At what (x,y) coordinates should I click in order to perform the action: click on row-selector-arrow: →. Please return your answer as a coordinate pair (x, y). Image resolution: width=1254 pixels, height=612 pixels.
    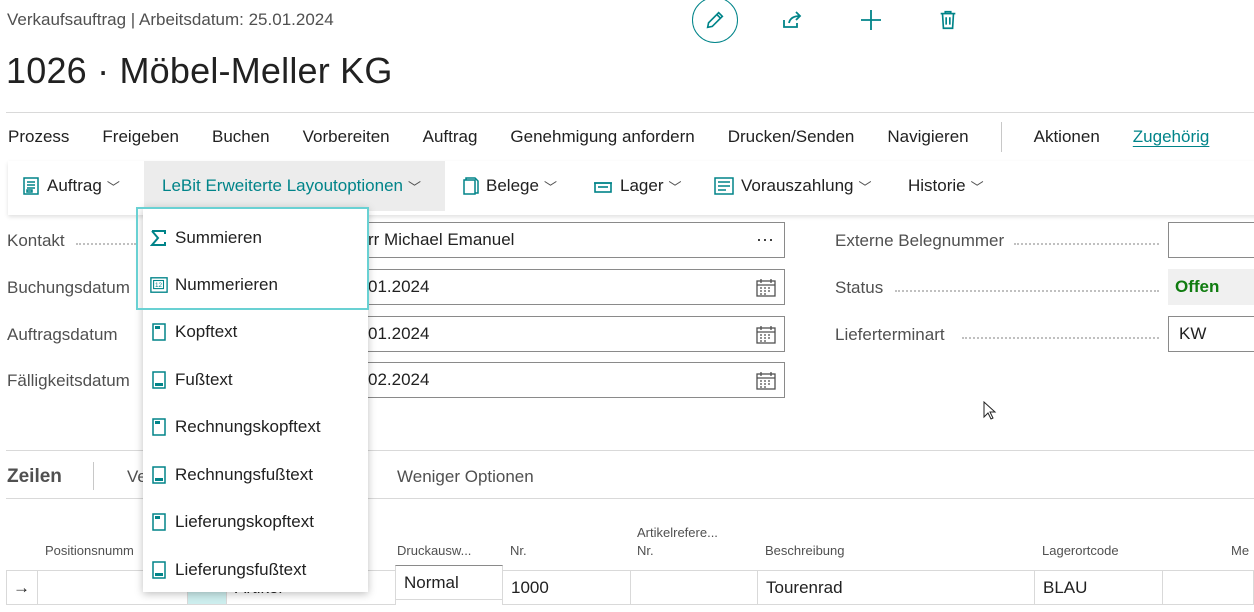
    Looking at the image, I should click on (22, 587).